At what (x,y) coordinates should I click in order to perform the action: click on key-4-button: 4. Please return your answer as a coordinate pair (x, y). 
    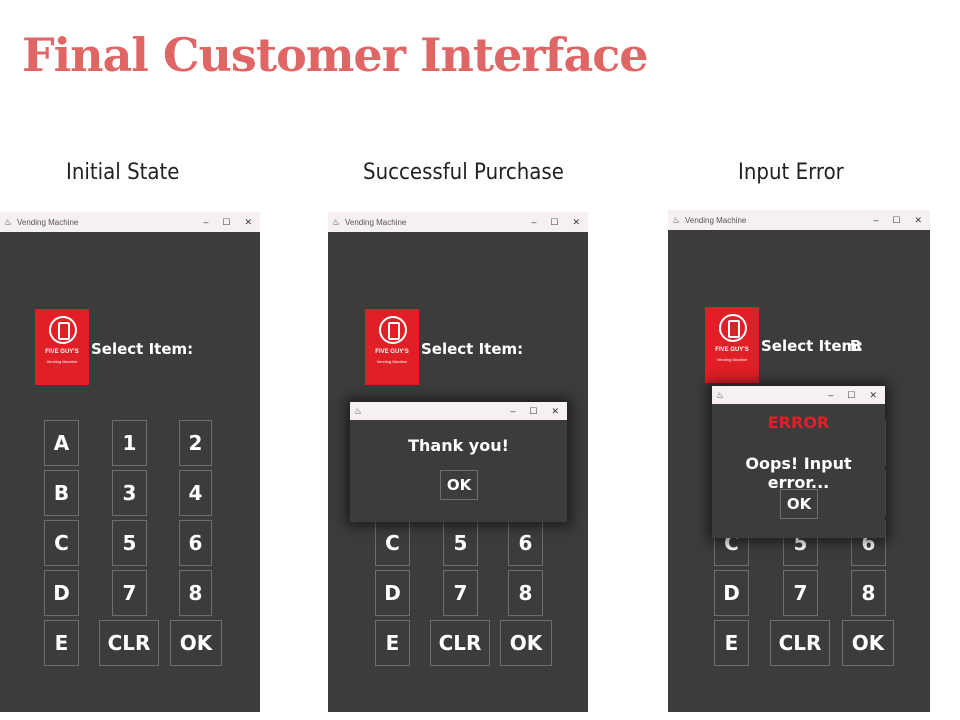
    Looking at the image, I should click on (195, 493).